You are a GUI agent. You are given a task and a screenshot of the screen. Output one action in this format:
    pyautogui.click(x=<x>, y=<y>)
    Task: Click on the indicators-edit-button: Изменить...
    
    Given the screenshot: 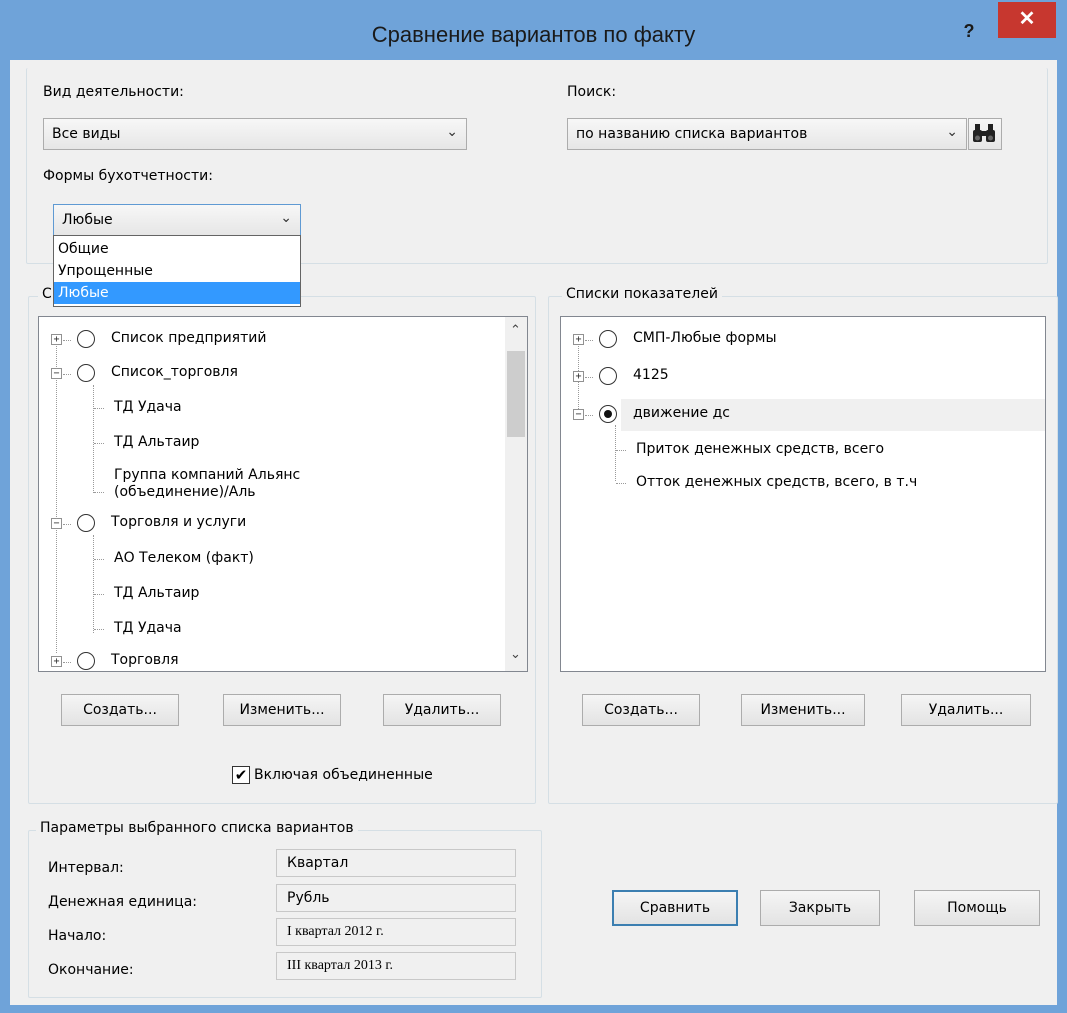 What is the action you would take?
    pyautogui.click(x=803, y=710)
    